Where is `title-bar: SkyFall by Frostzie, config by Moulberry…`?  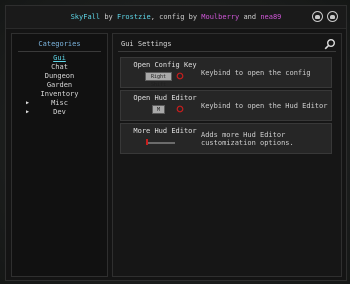
title-bar: SkyFall by Frostzie, config by Moulberry… is located at coordinates (176, 17).